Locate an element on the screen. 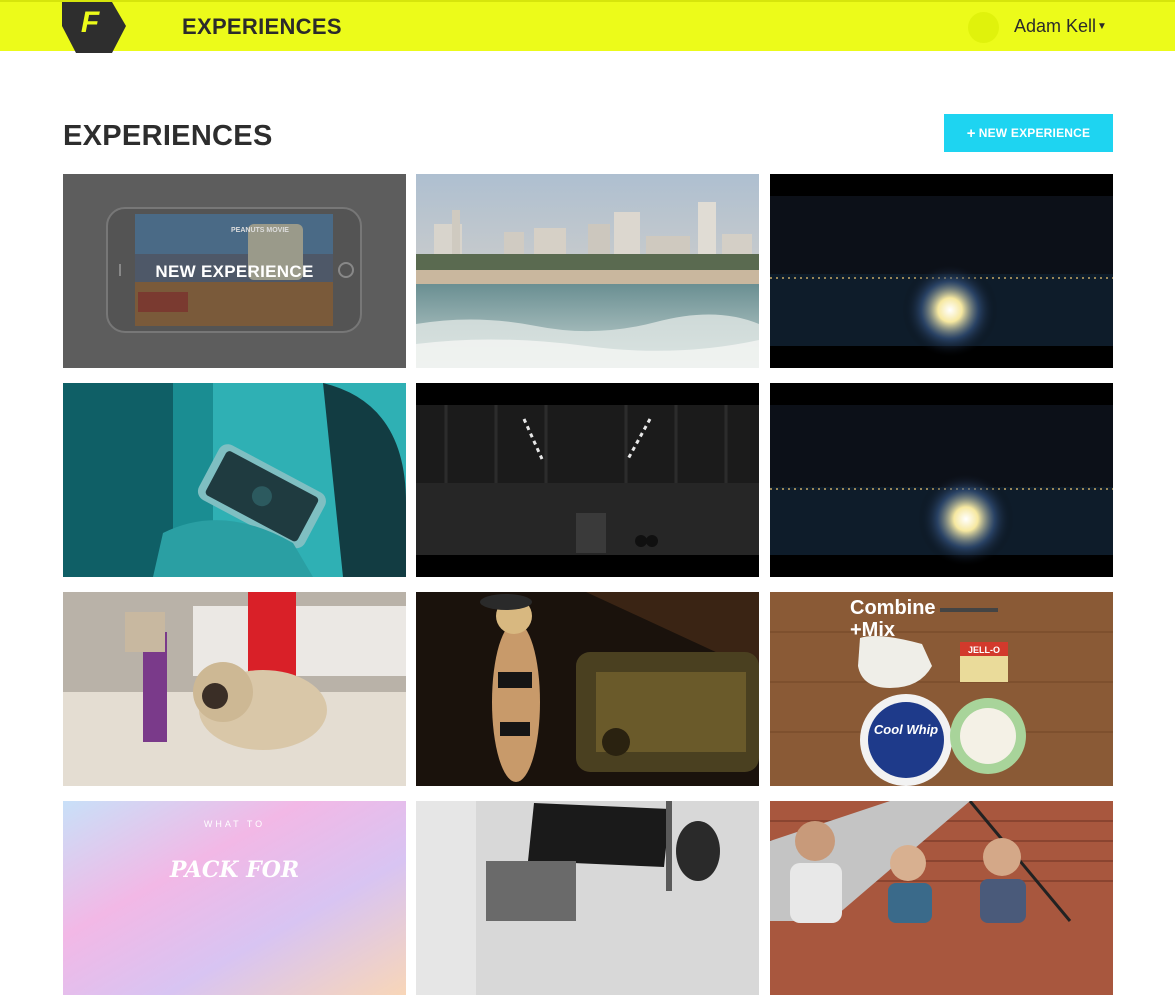 The width and height of the screenshot is (1175, 995). app-title: EXPERIENCES is located at coordinates (262, 26).